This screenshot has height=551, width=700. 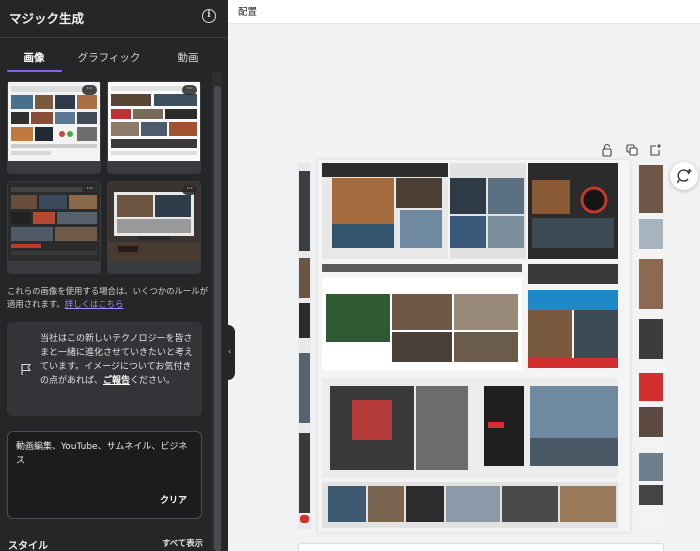 What do you see at coordinates (47, 18) in the screenshot?
I see `panel-title: マジック生成` at bounding box center [47, 18].